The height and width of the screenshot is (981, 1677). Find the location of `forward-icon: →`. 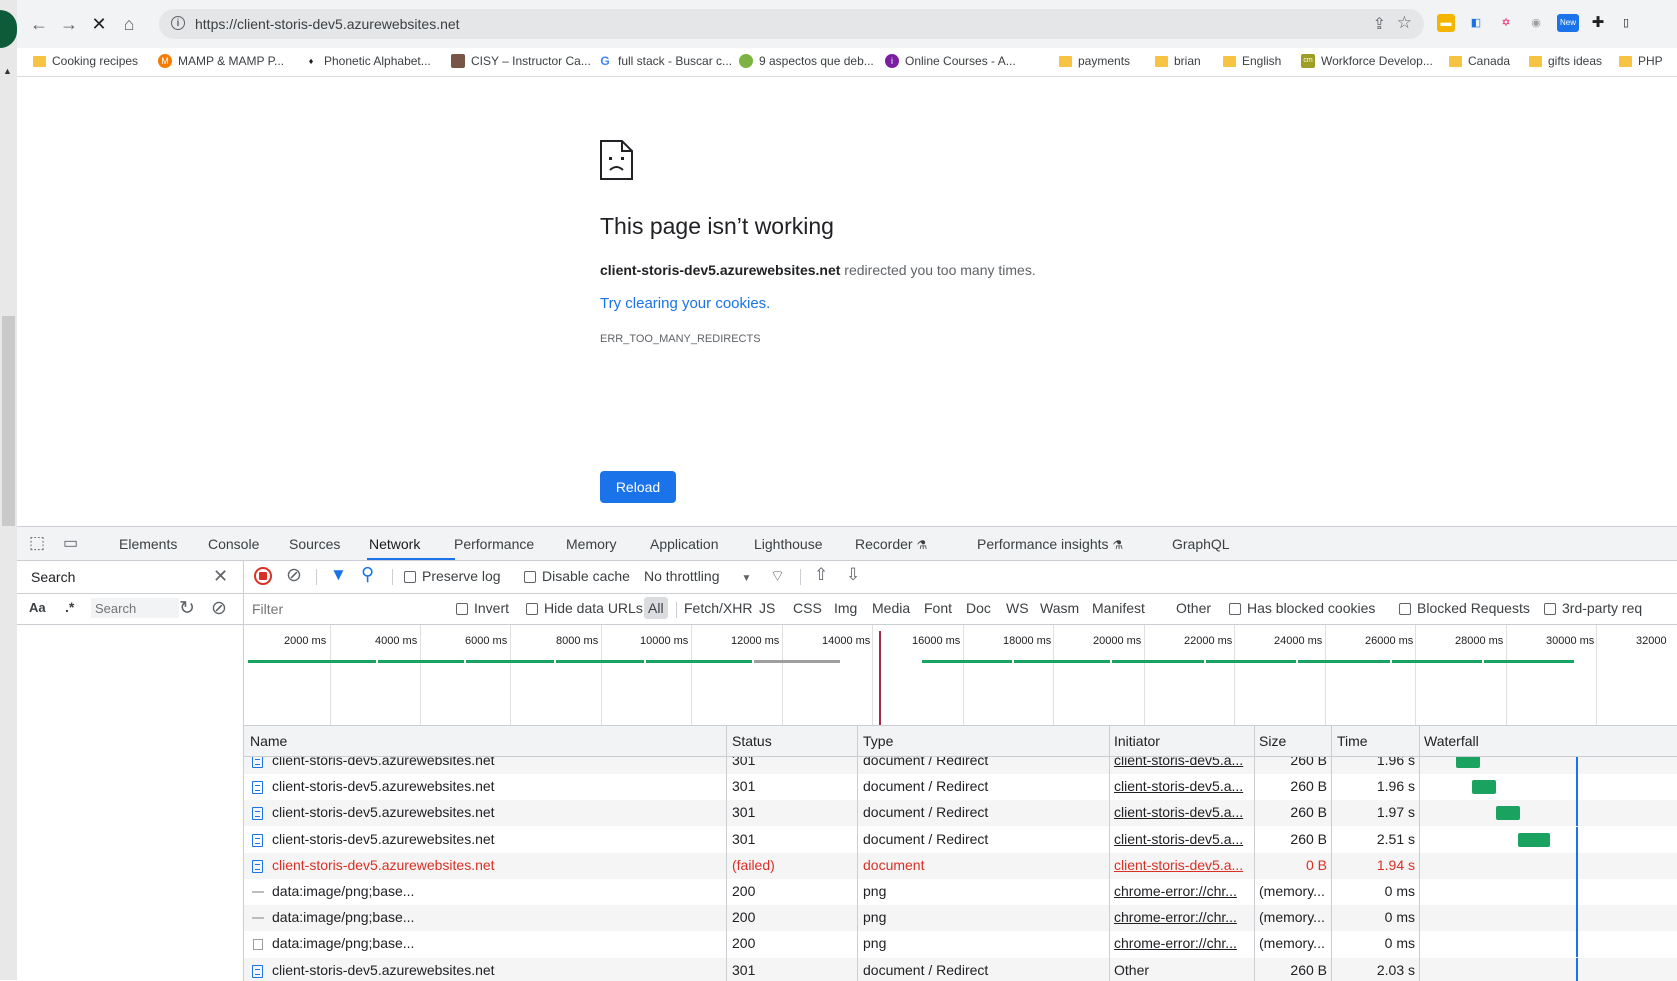

forward-icon: → is located at coordinates (69, 24).